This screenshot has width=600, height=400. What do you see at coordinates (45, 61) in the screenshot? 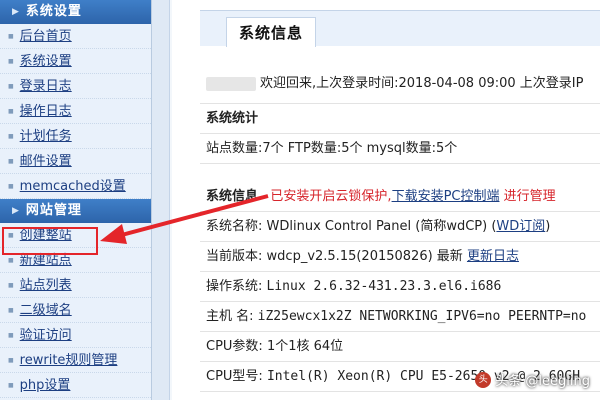
I see `sidebar-item-label: 系统设置` at bounding box center [45, 61].